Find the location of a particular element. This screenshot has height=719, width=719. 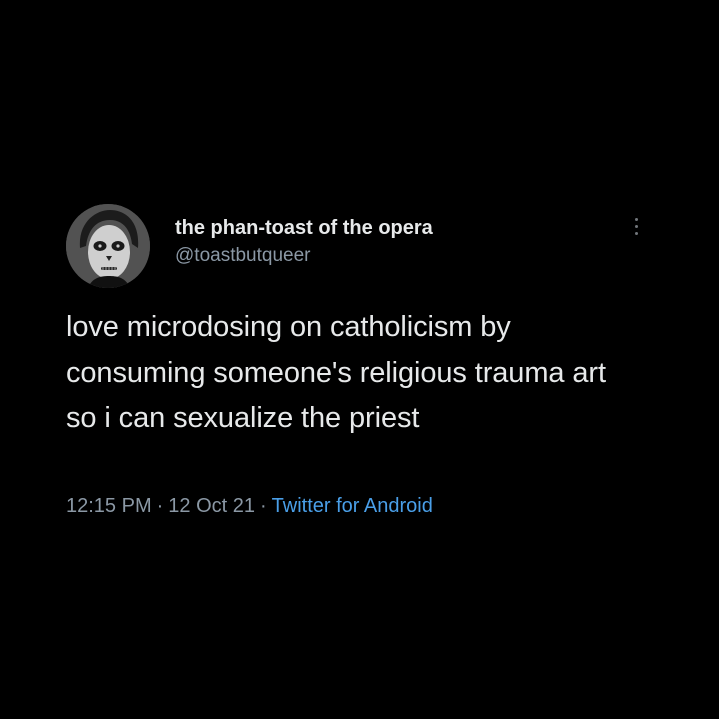

display-name: the phan-toast of the opera is located at coordinates (304, 228).